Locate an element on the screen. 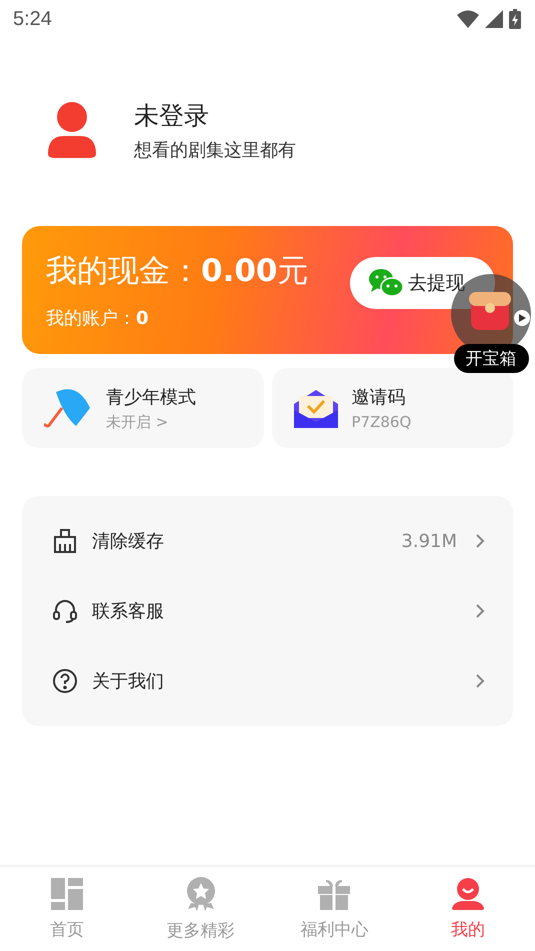 The height and width of the screenshot is (951, 535). settings-row: 清除缓存 3.91M is located at coordinates (267, 541).